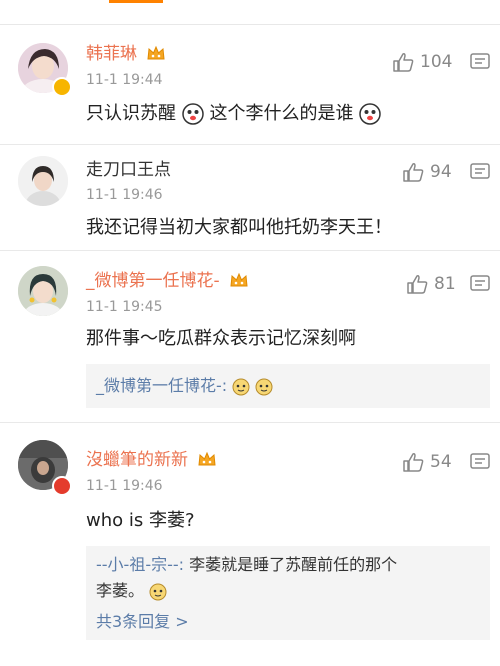 The height and width of the screenshot is (666, 500). What do you see at coordinates (124, 80) in the screenshot?
I see `comment-time: 11-1 19:44` at bounding box center [124, 80].